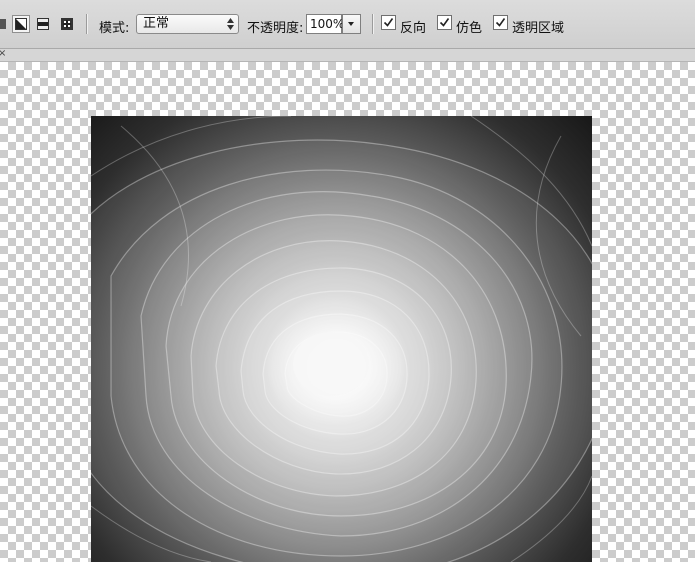 This screenshot has width=695, height=562. What do you see at coordinates (413, 28) in the screenshot?
I see `reverse-label: 反向` at bounding box center [413, 28].